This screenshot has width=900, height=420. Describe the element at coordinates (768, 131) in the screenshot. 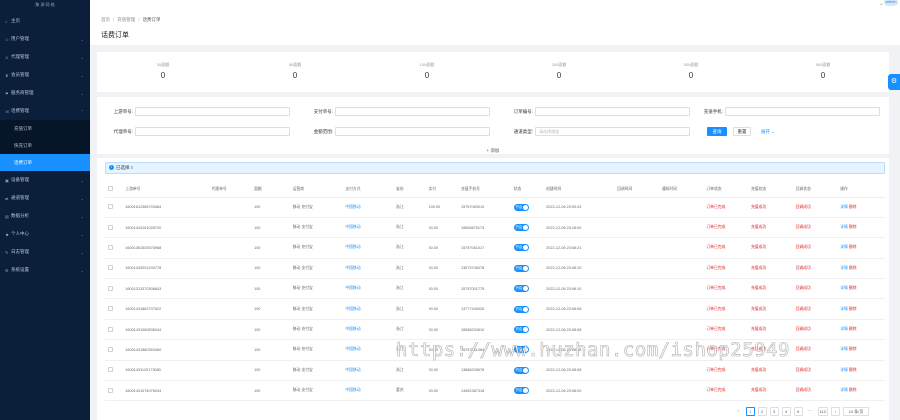

I see `expand-button: 展开 ⌄` at that location.